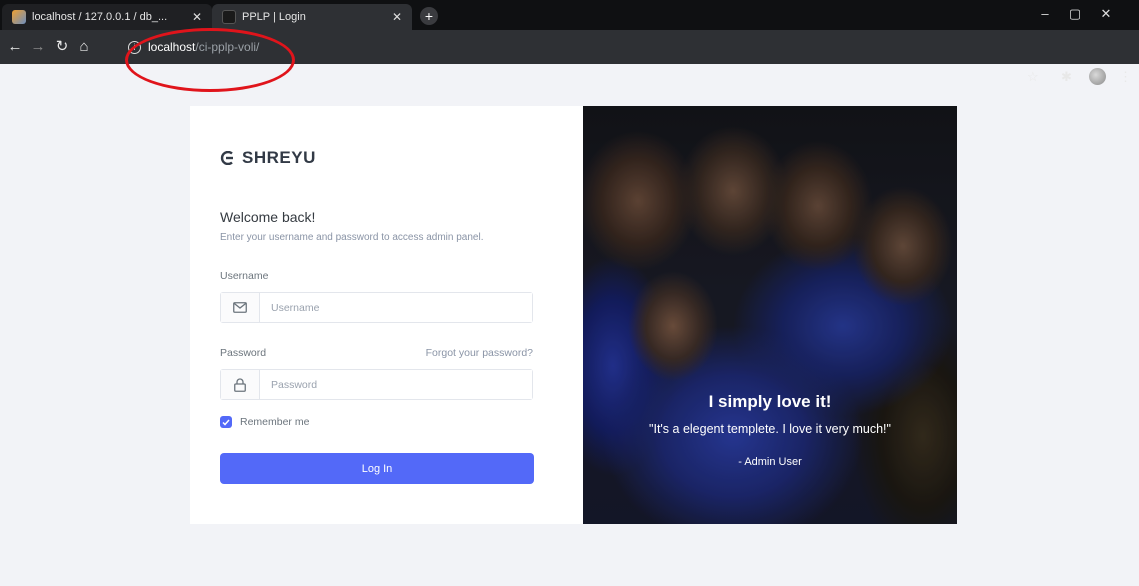 The height and width of the screenshot is (586, 1139). I want to click on password-group, so click(376, 384).